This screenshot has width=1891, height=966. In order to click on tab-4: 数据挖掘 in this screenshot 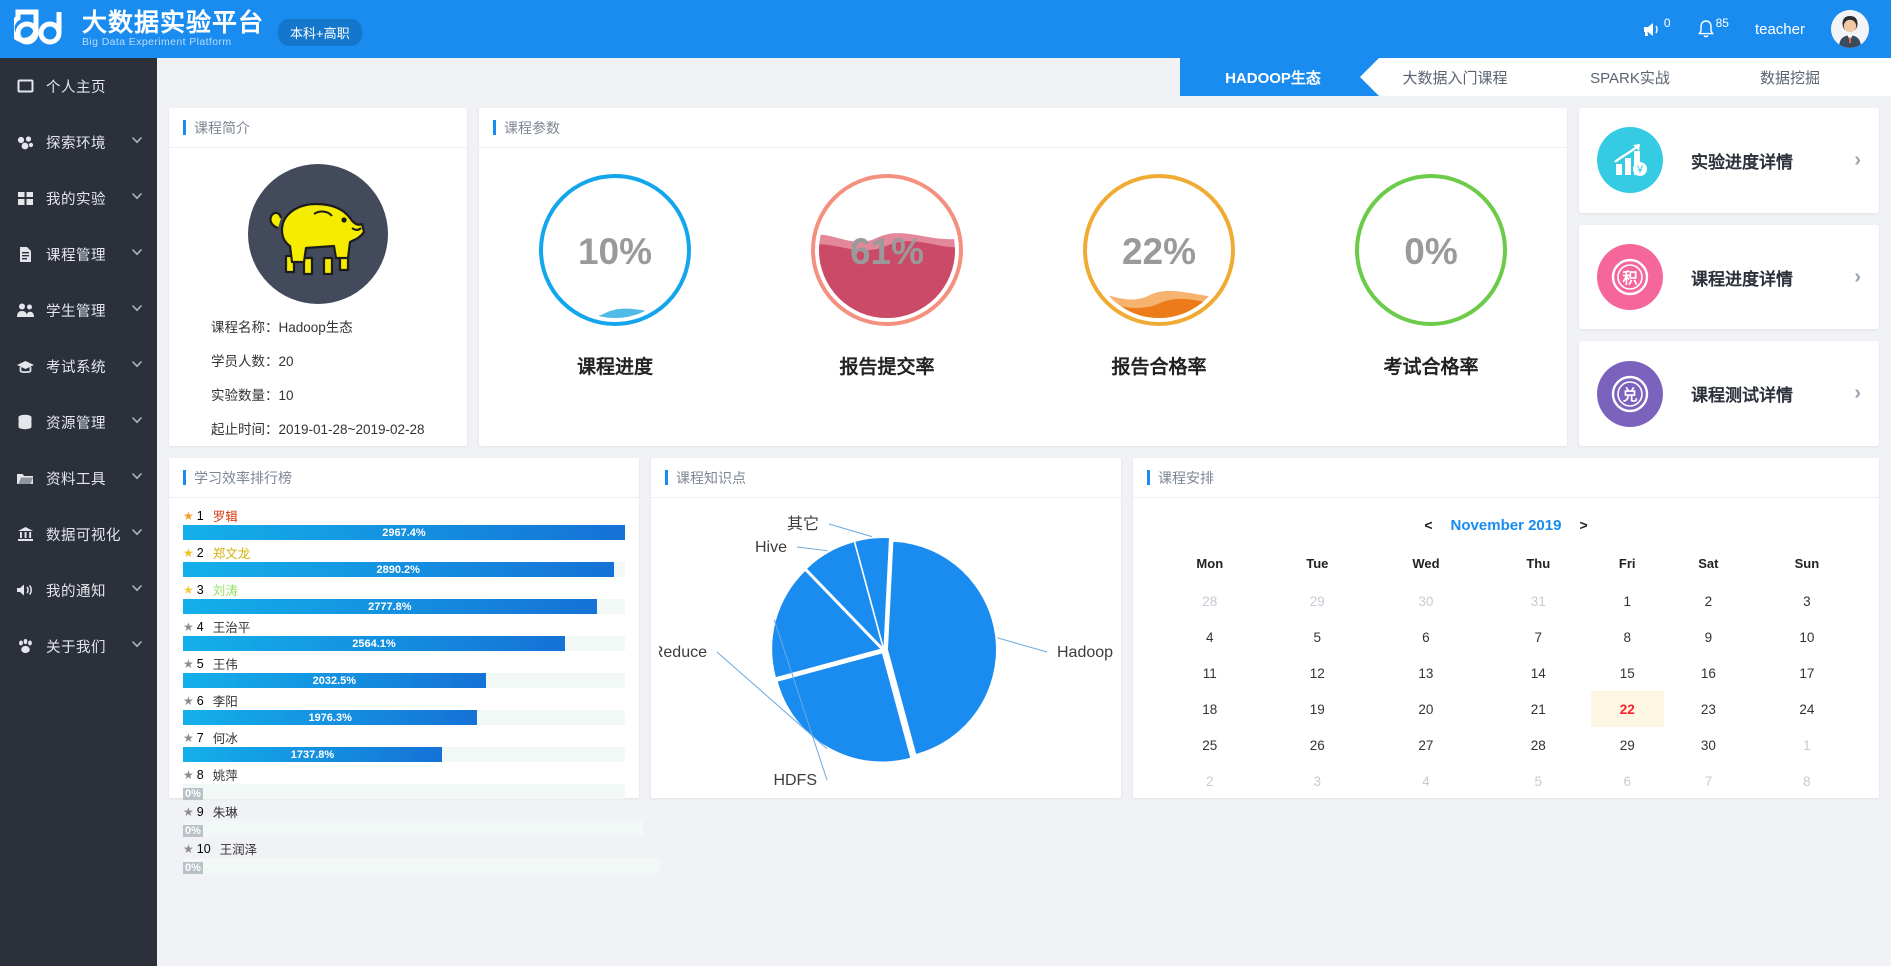, I will do `click(1790, 77)`.